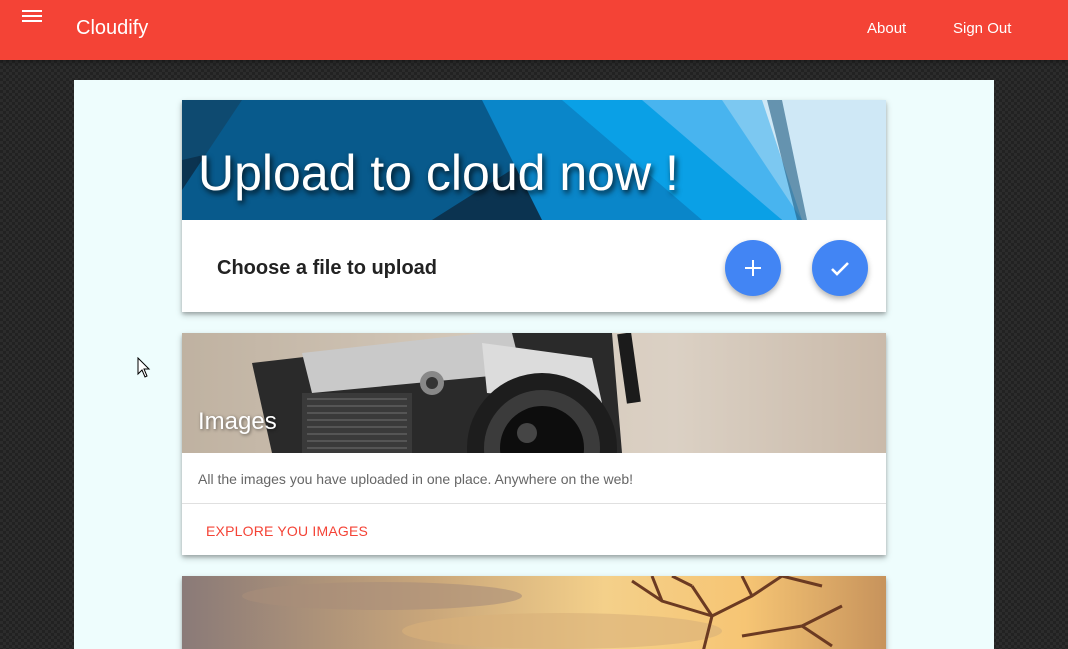  Describe the element at coordinates (534, 30) in the screenshot. I see `top-navbar: Cloudify About Sign Out` at that location.